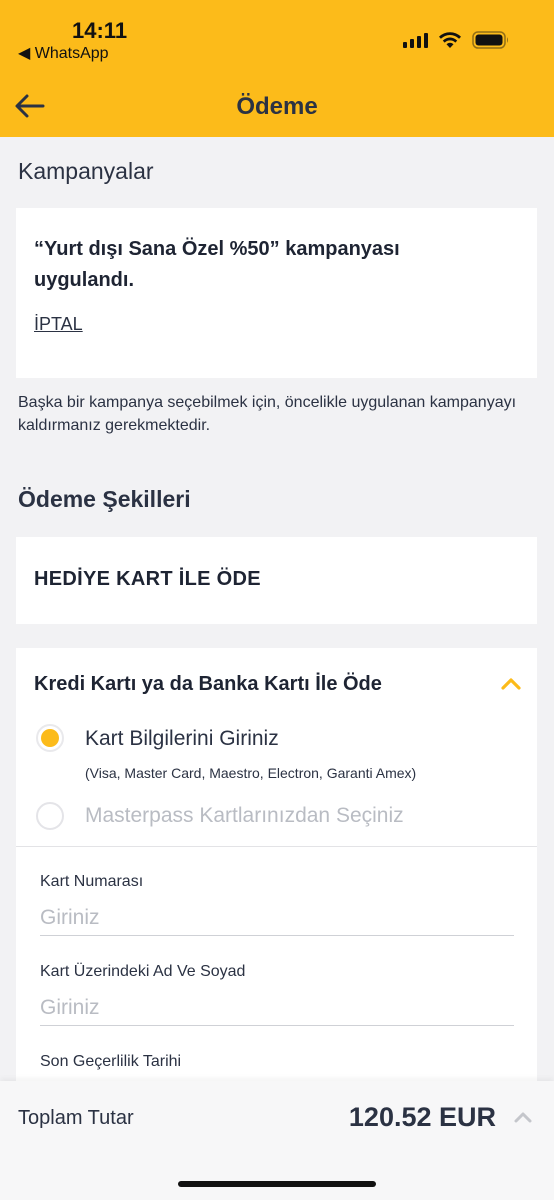  What do you see at coordinates (277, 1140) in the screenshot?
I see `total-bar: Toplam Tutar 120.52 EUR` at bounding box center [277, 1140].